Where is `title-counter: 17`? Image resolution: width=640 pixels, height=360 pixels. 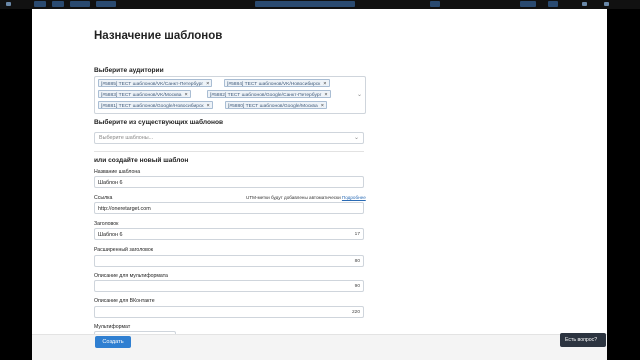 title-counter: 17 is located at coordinates (357, 234).